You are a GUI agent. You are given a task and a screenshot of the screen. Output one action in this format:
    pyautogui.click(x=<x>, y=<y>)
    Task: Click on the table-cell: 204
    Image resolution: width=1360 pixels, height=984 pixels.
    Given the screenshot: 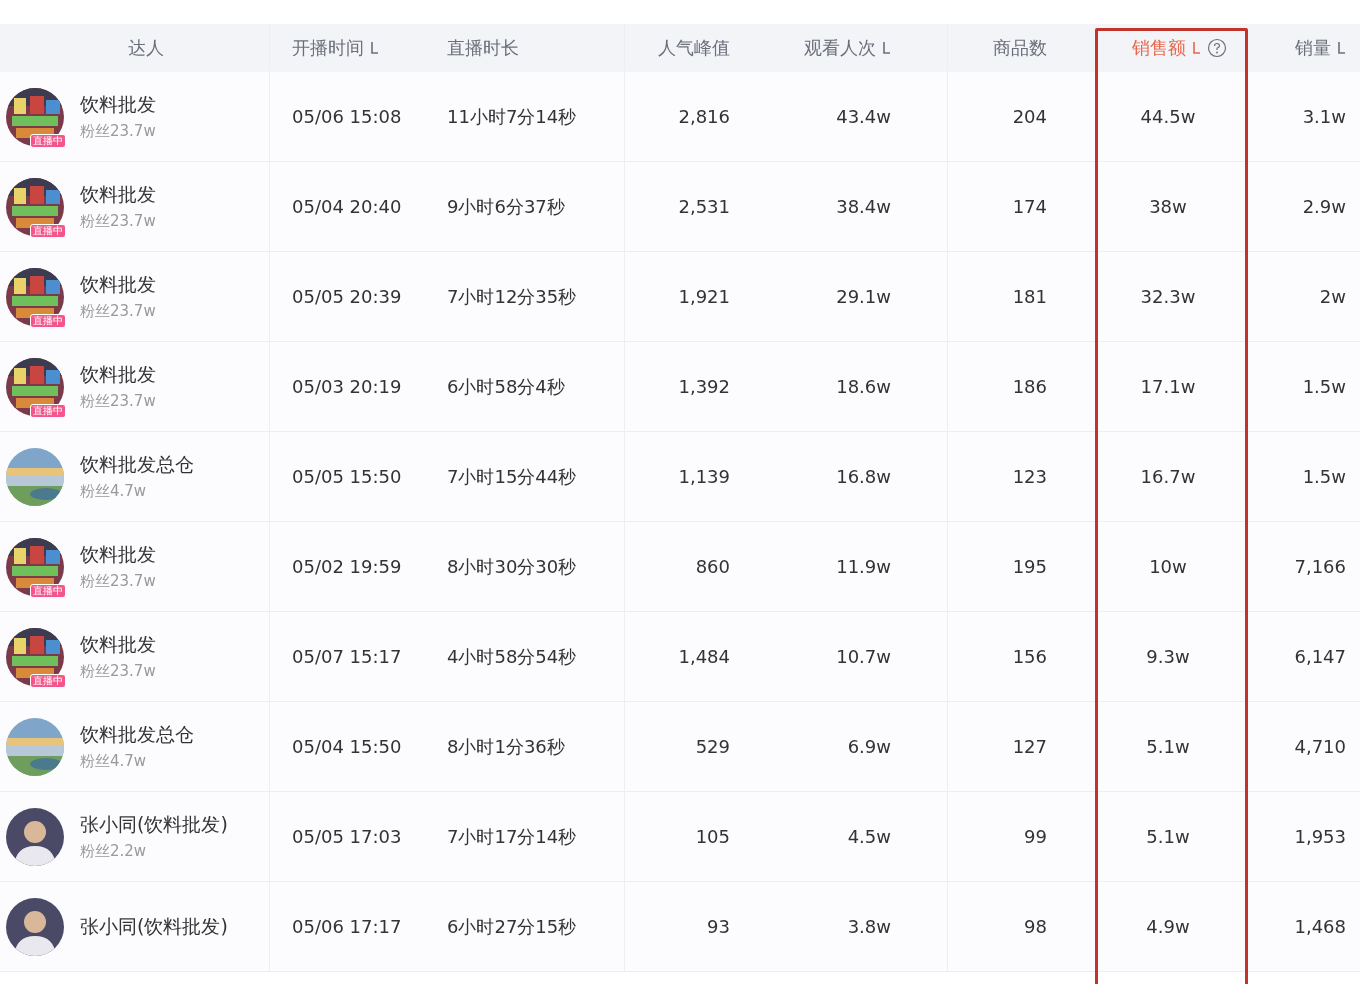 What is the action you would take?
    pyautogui.click(x=1029, y=116)
    